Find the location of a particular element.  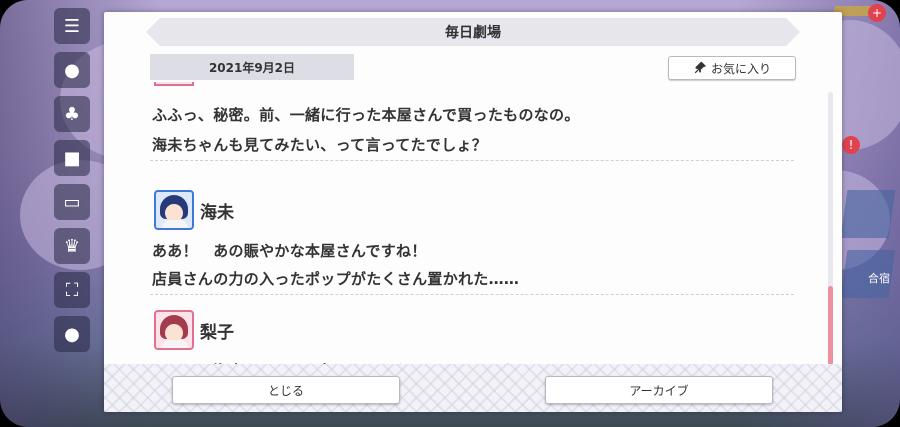

plus-badge-icon: + is located at coordinates (877, 13).